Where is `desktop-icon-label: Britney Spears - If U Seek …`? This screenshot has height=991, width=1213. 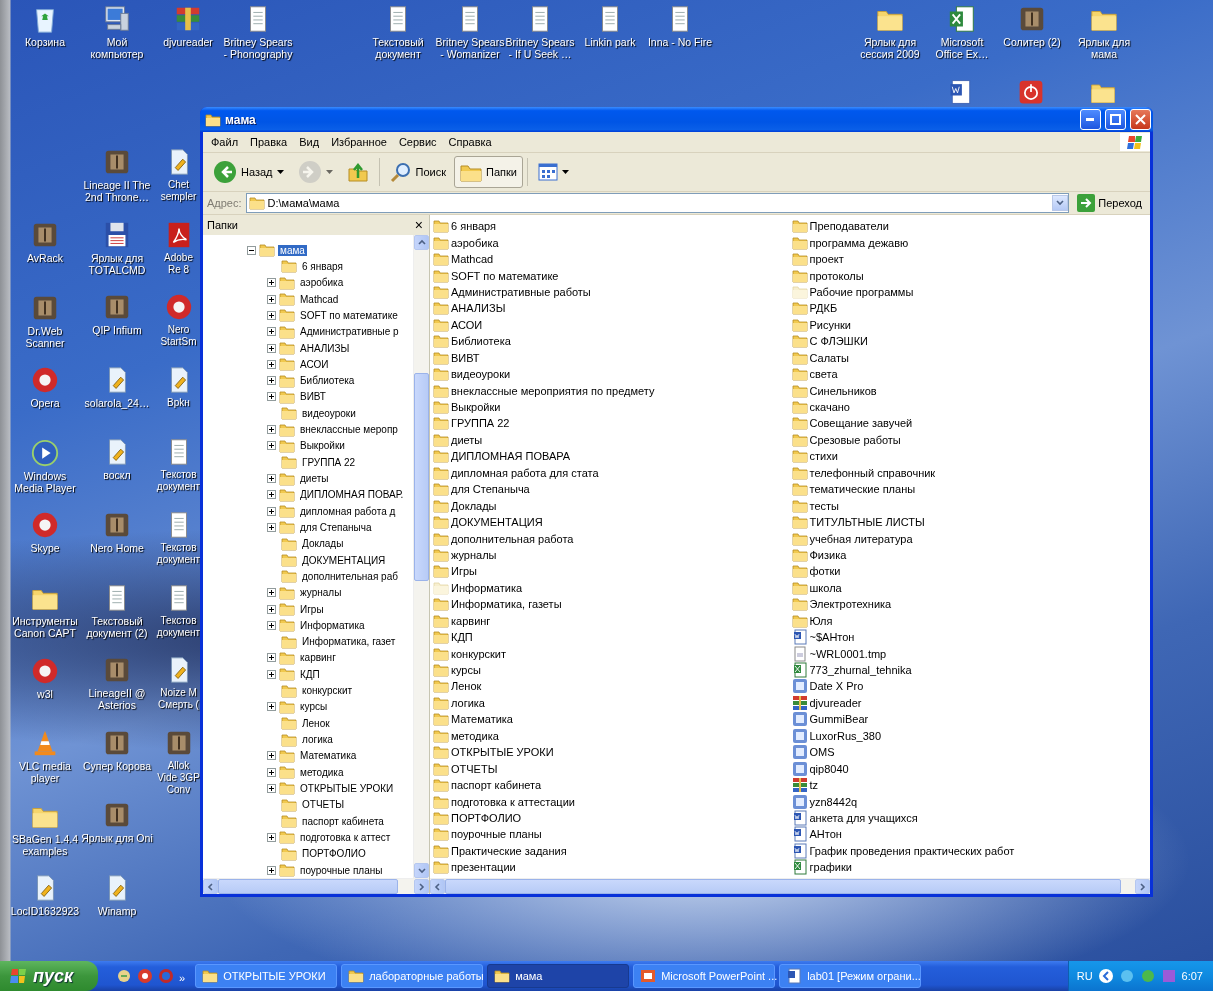 desktop-icon-label: Britney Spears - If U Seek … is located at coordinates (540, 48).